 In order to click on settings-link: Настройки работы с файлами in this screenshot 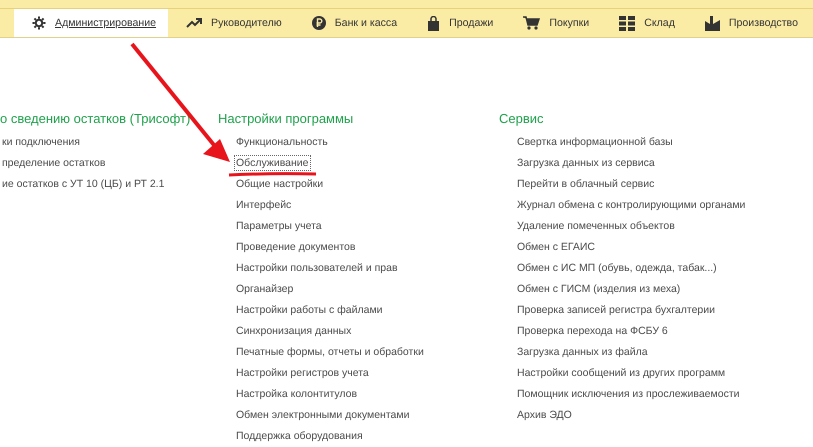, I will do `click(309, 310)`.